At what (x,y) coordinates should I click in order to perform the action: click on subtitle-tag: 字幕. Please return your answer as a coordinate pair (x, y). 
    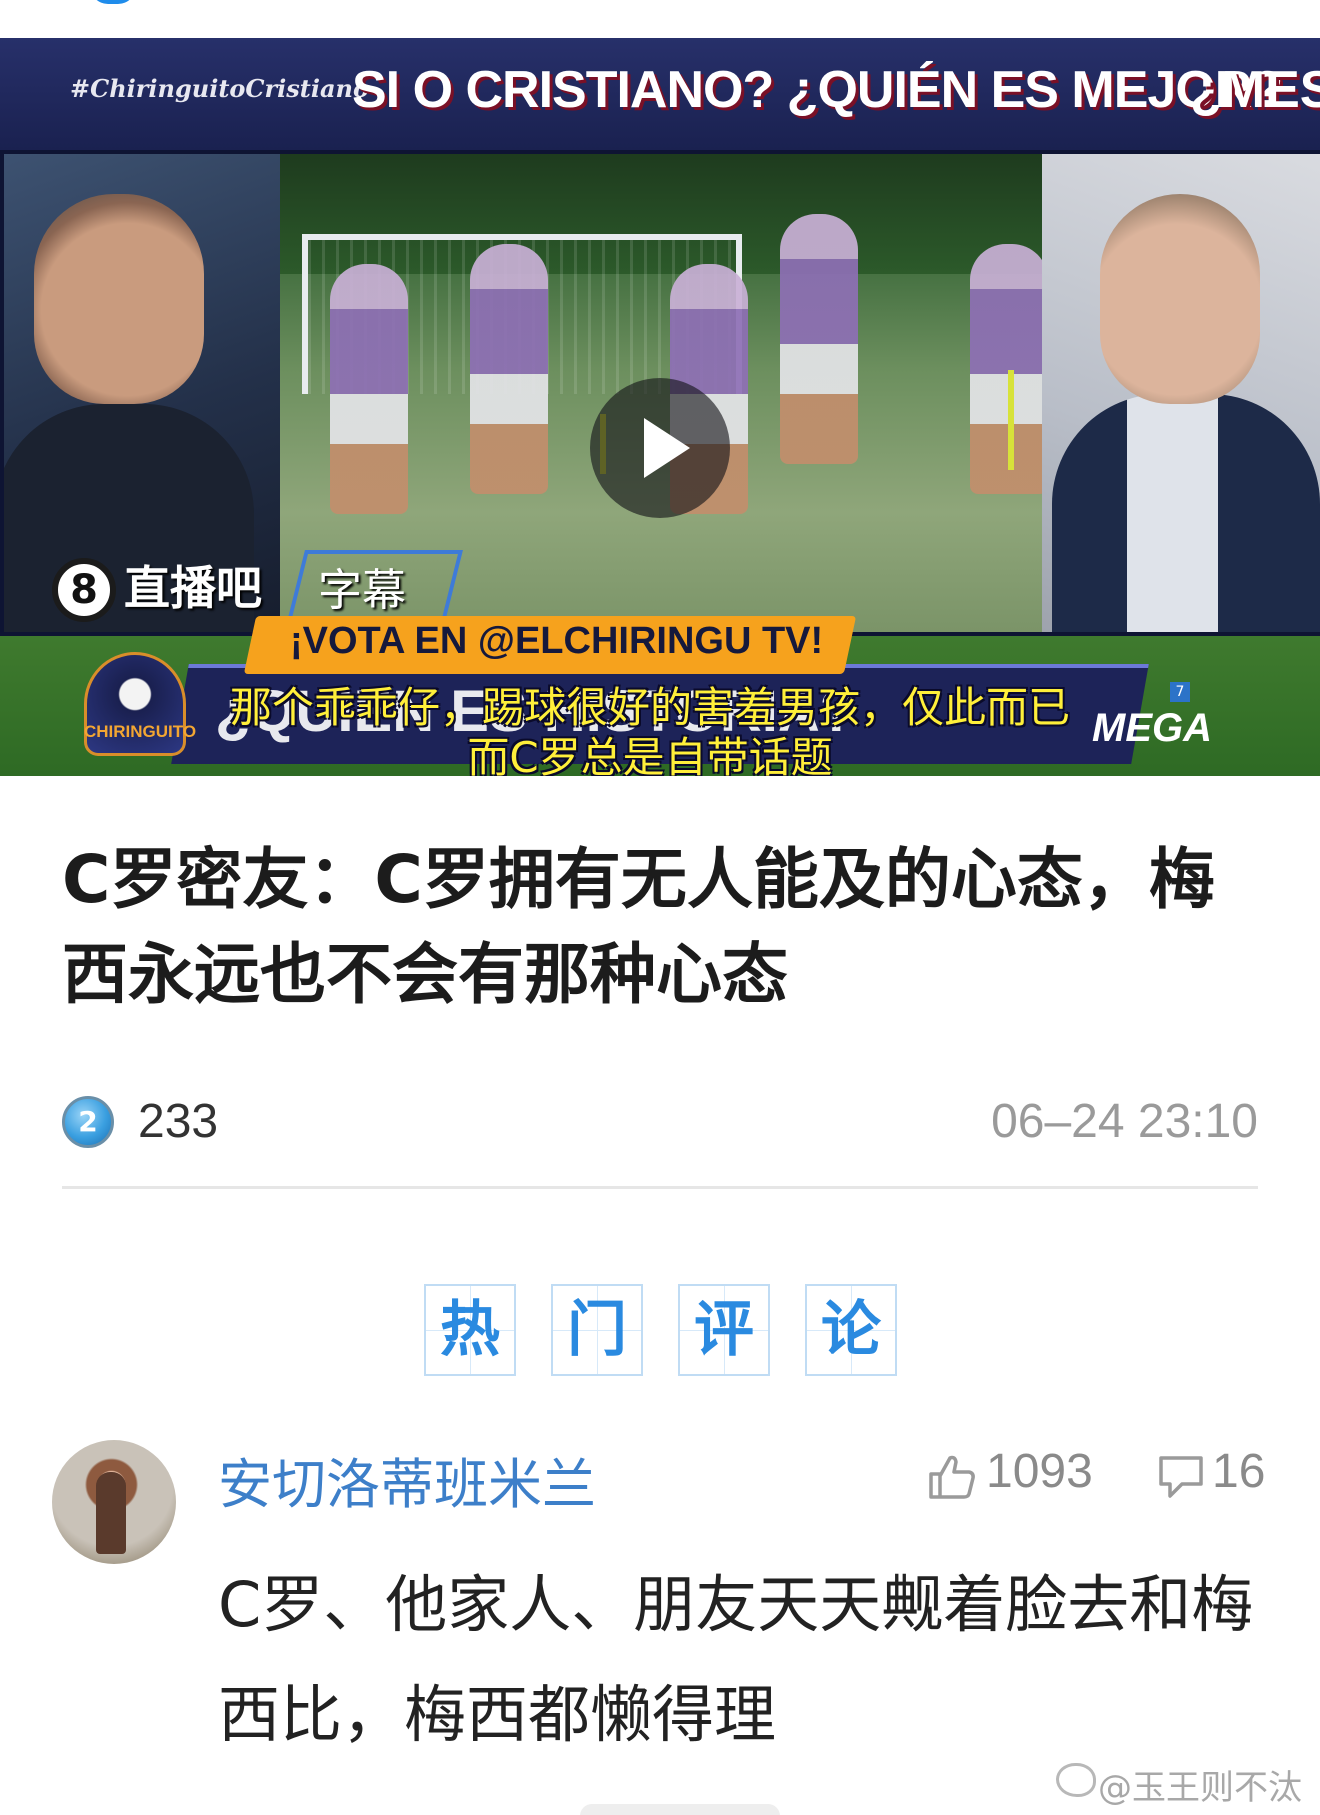
    Looking at the image, I should click on (362, 590).